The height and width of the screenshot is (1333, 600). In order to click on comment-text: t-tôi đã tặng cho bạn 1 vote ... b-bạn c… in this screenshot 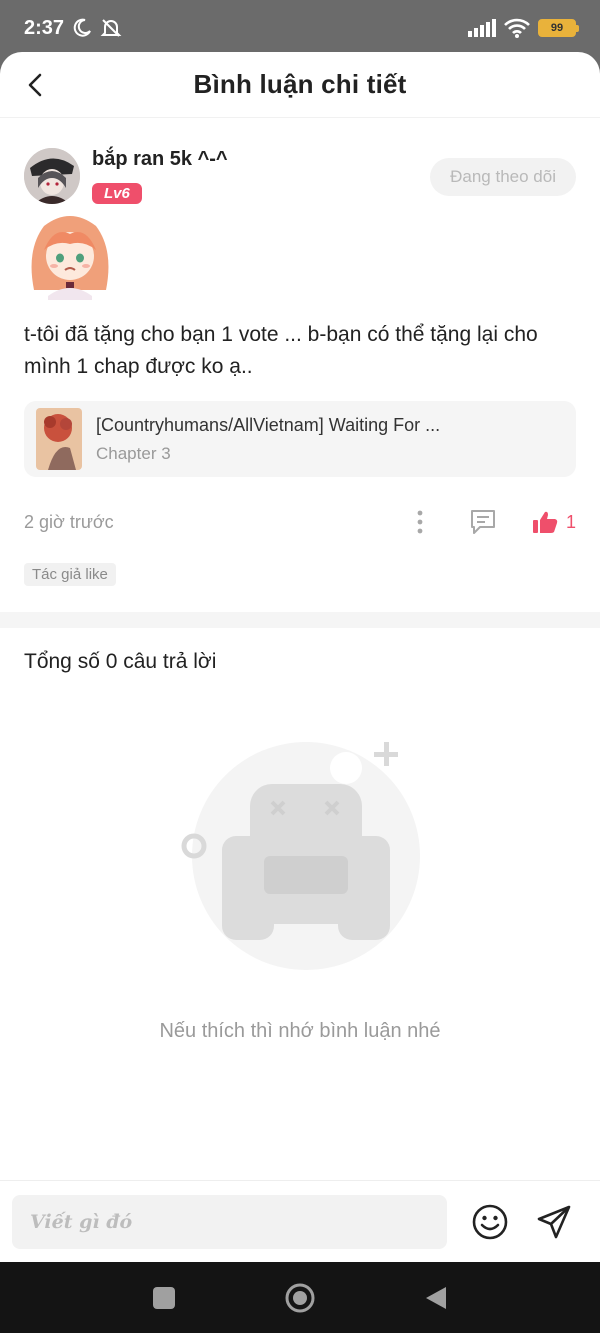, I will do `click(281, 350)`.